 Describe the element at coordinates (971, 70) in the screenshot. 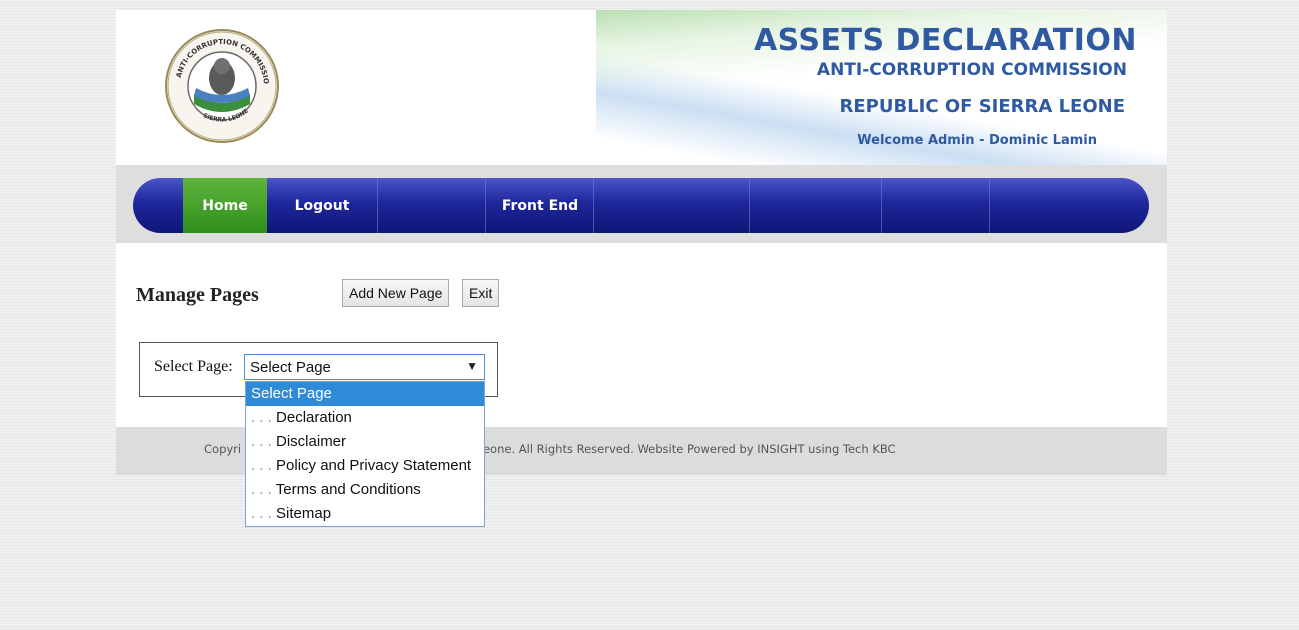

I see `site-subtitle: ANTI-CORRUPTION COMMISSION` at that location.